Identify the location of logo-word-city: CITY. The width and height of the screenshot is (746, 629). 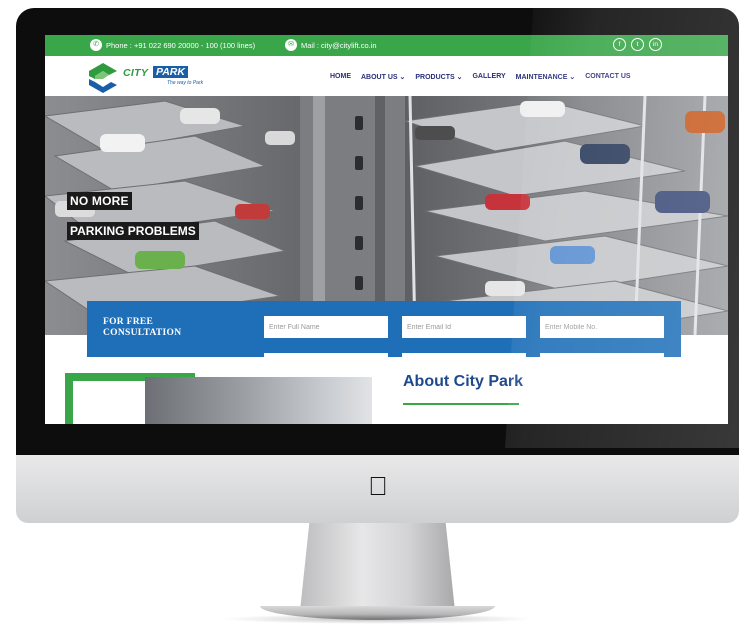
(136, 73).